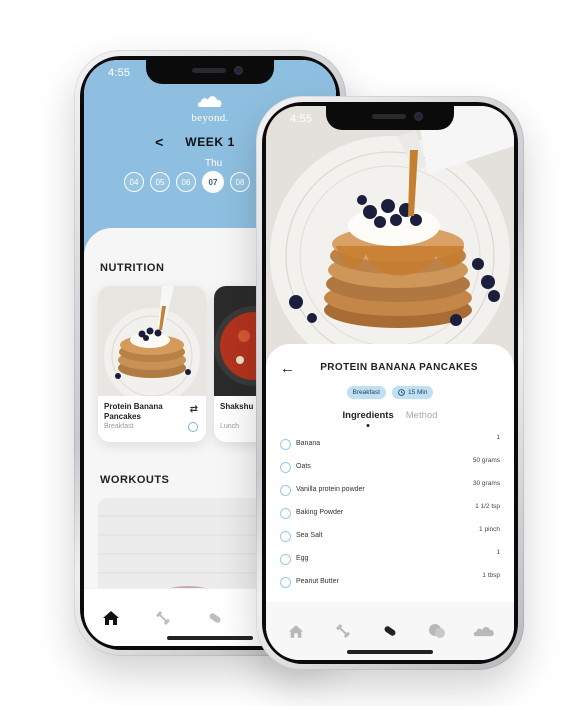 This screenshot has height=706, width=580. I want to click on ingredient-row: Baking Powder 1 1/2 tsp, so click(390, 515).